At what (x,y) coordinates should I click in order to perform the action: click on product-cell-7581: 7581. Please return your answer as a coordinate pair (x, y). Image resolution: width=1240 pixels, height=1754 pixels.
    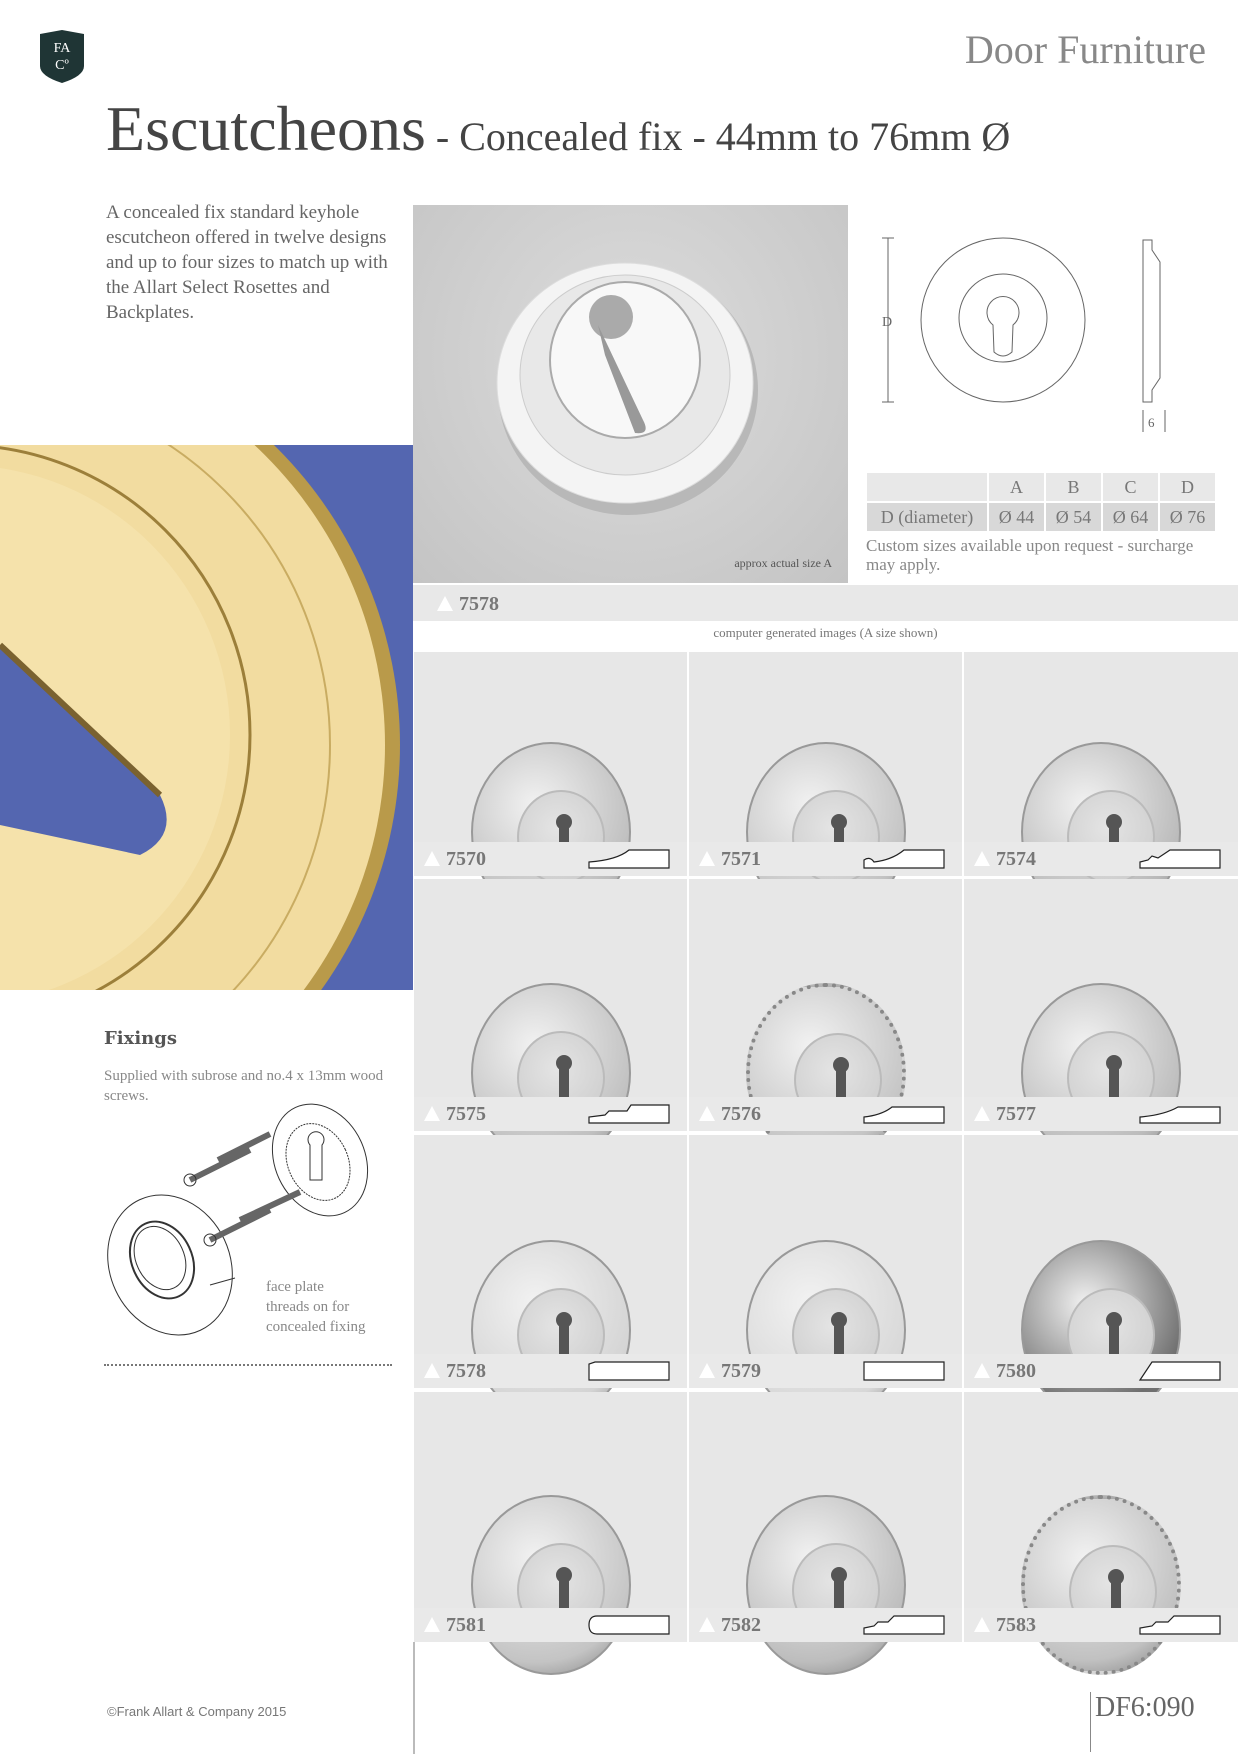
    Looking at the image, I should click on (550, 1533).